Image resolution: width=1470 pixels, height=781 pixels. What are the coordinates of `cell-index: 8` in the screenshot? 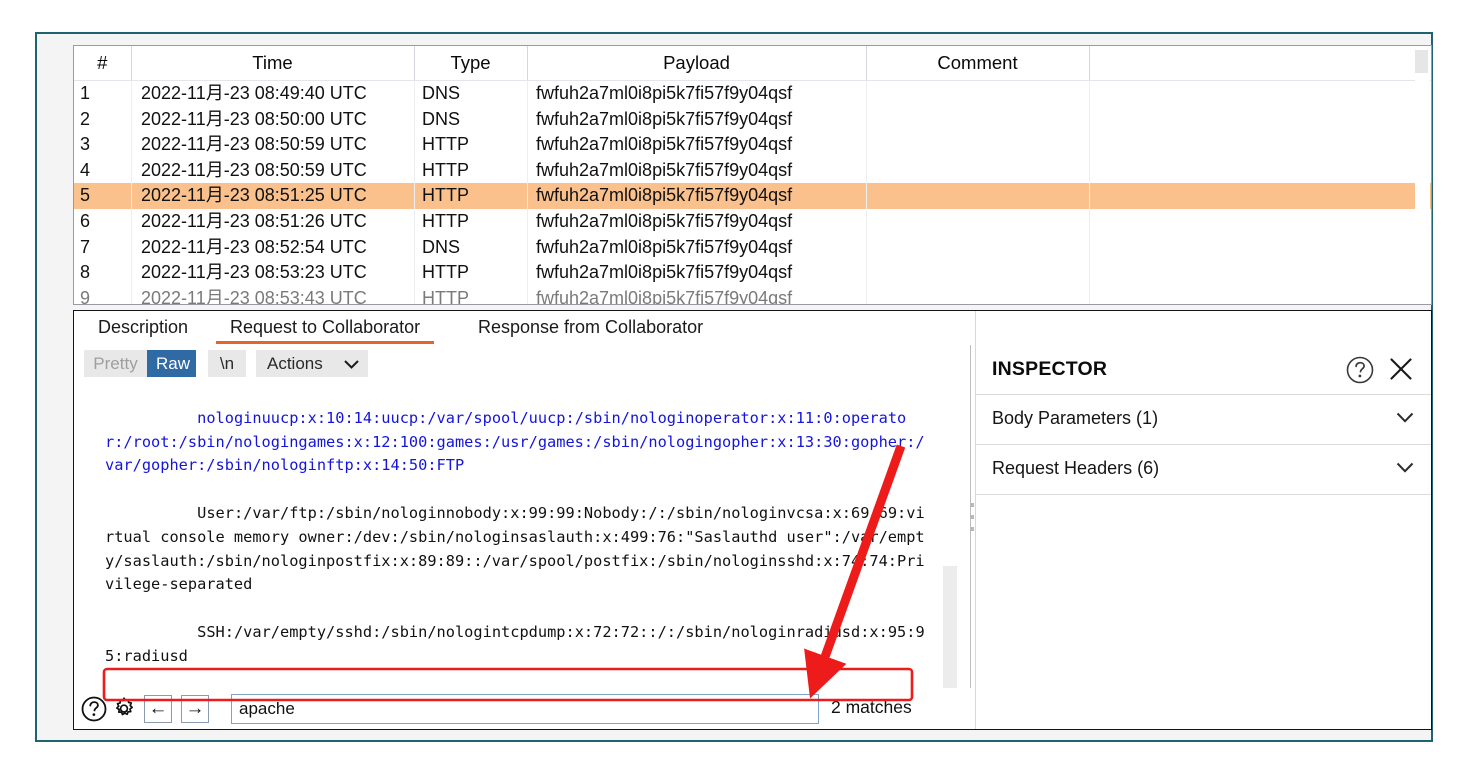 It's located at (85, 272).